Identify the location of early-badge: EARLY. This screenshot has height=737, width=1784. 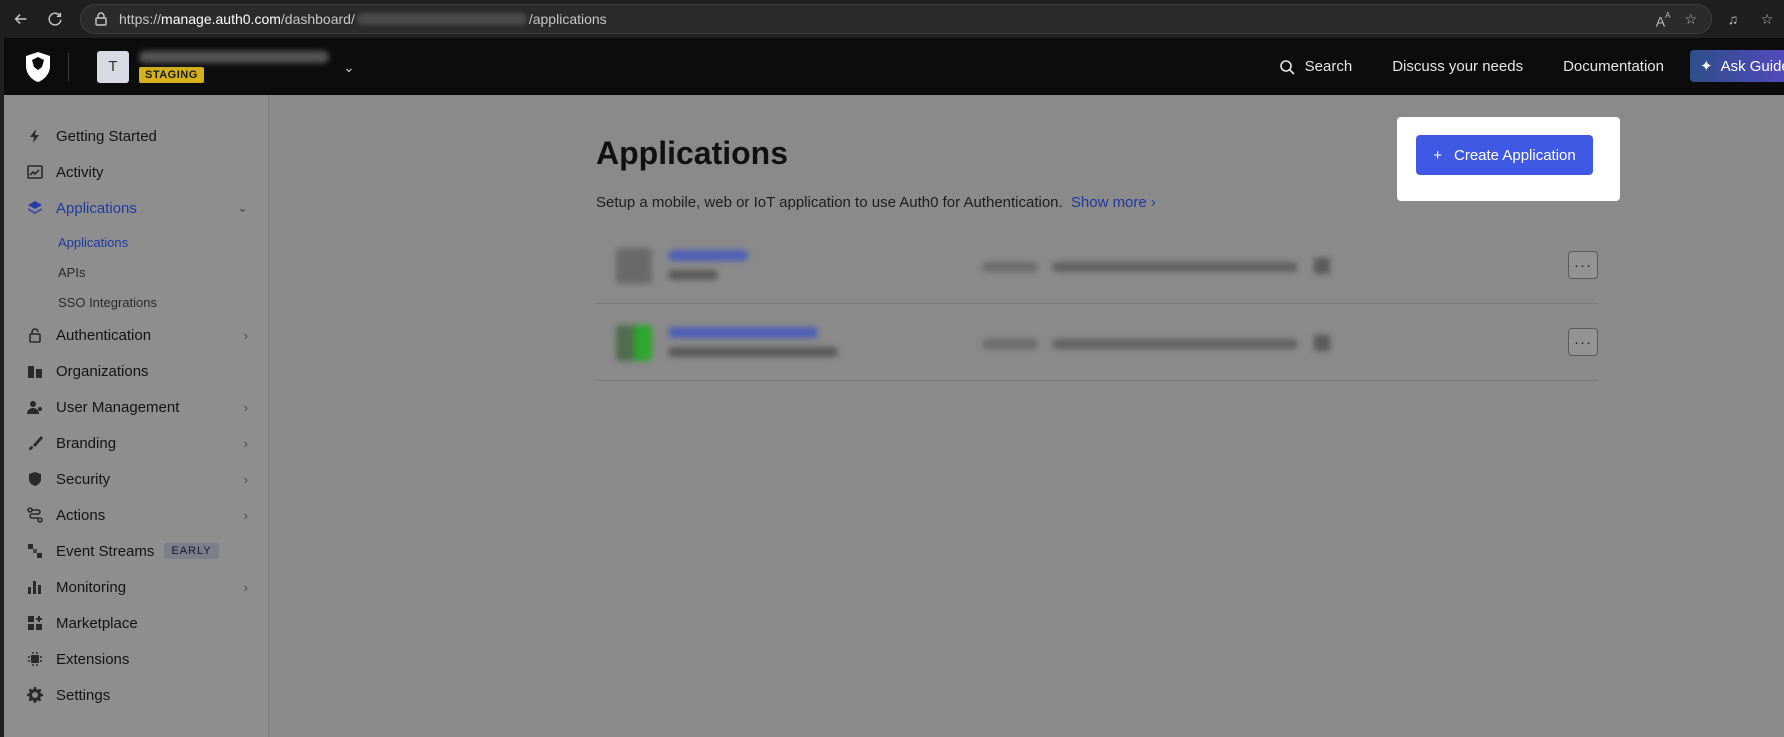
(191, 551).